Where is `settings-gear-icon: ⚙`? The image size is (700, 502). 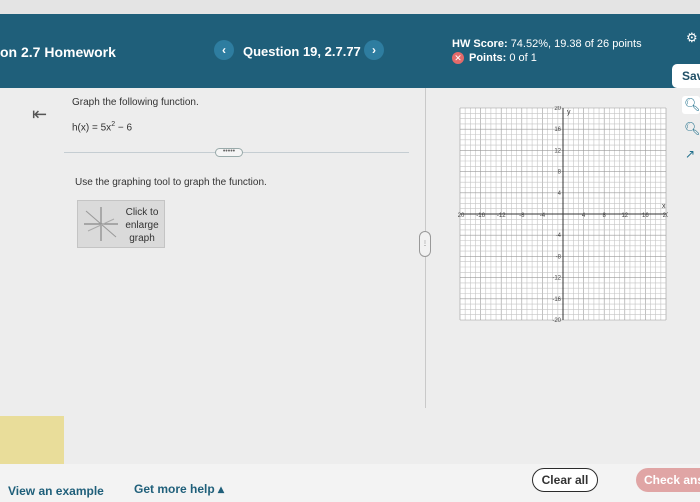
settings-gear-icon: ⚙ is located at coordinates (693, 37).